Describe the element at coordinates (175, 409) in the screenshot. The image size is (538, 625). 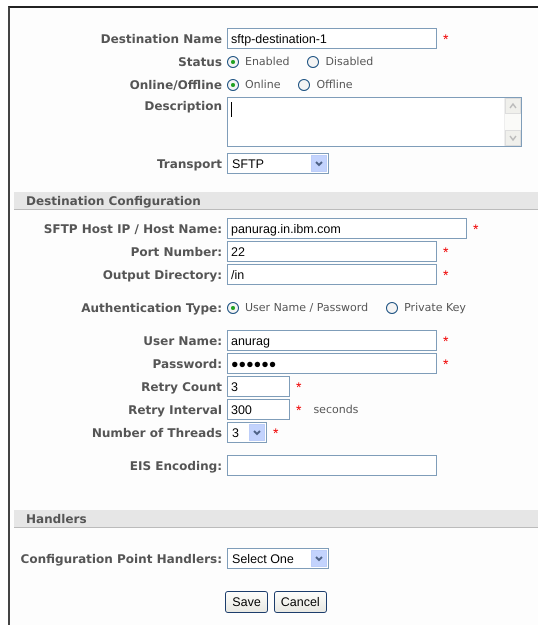
I see `field-label: Retry Interval` at that location.